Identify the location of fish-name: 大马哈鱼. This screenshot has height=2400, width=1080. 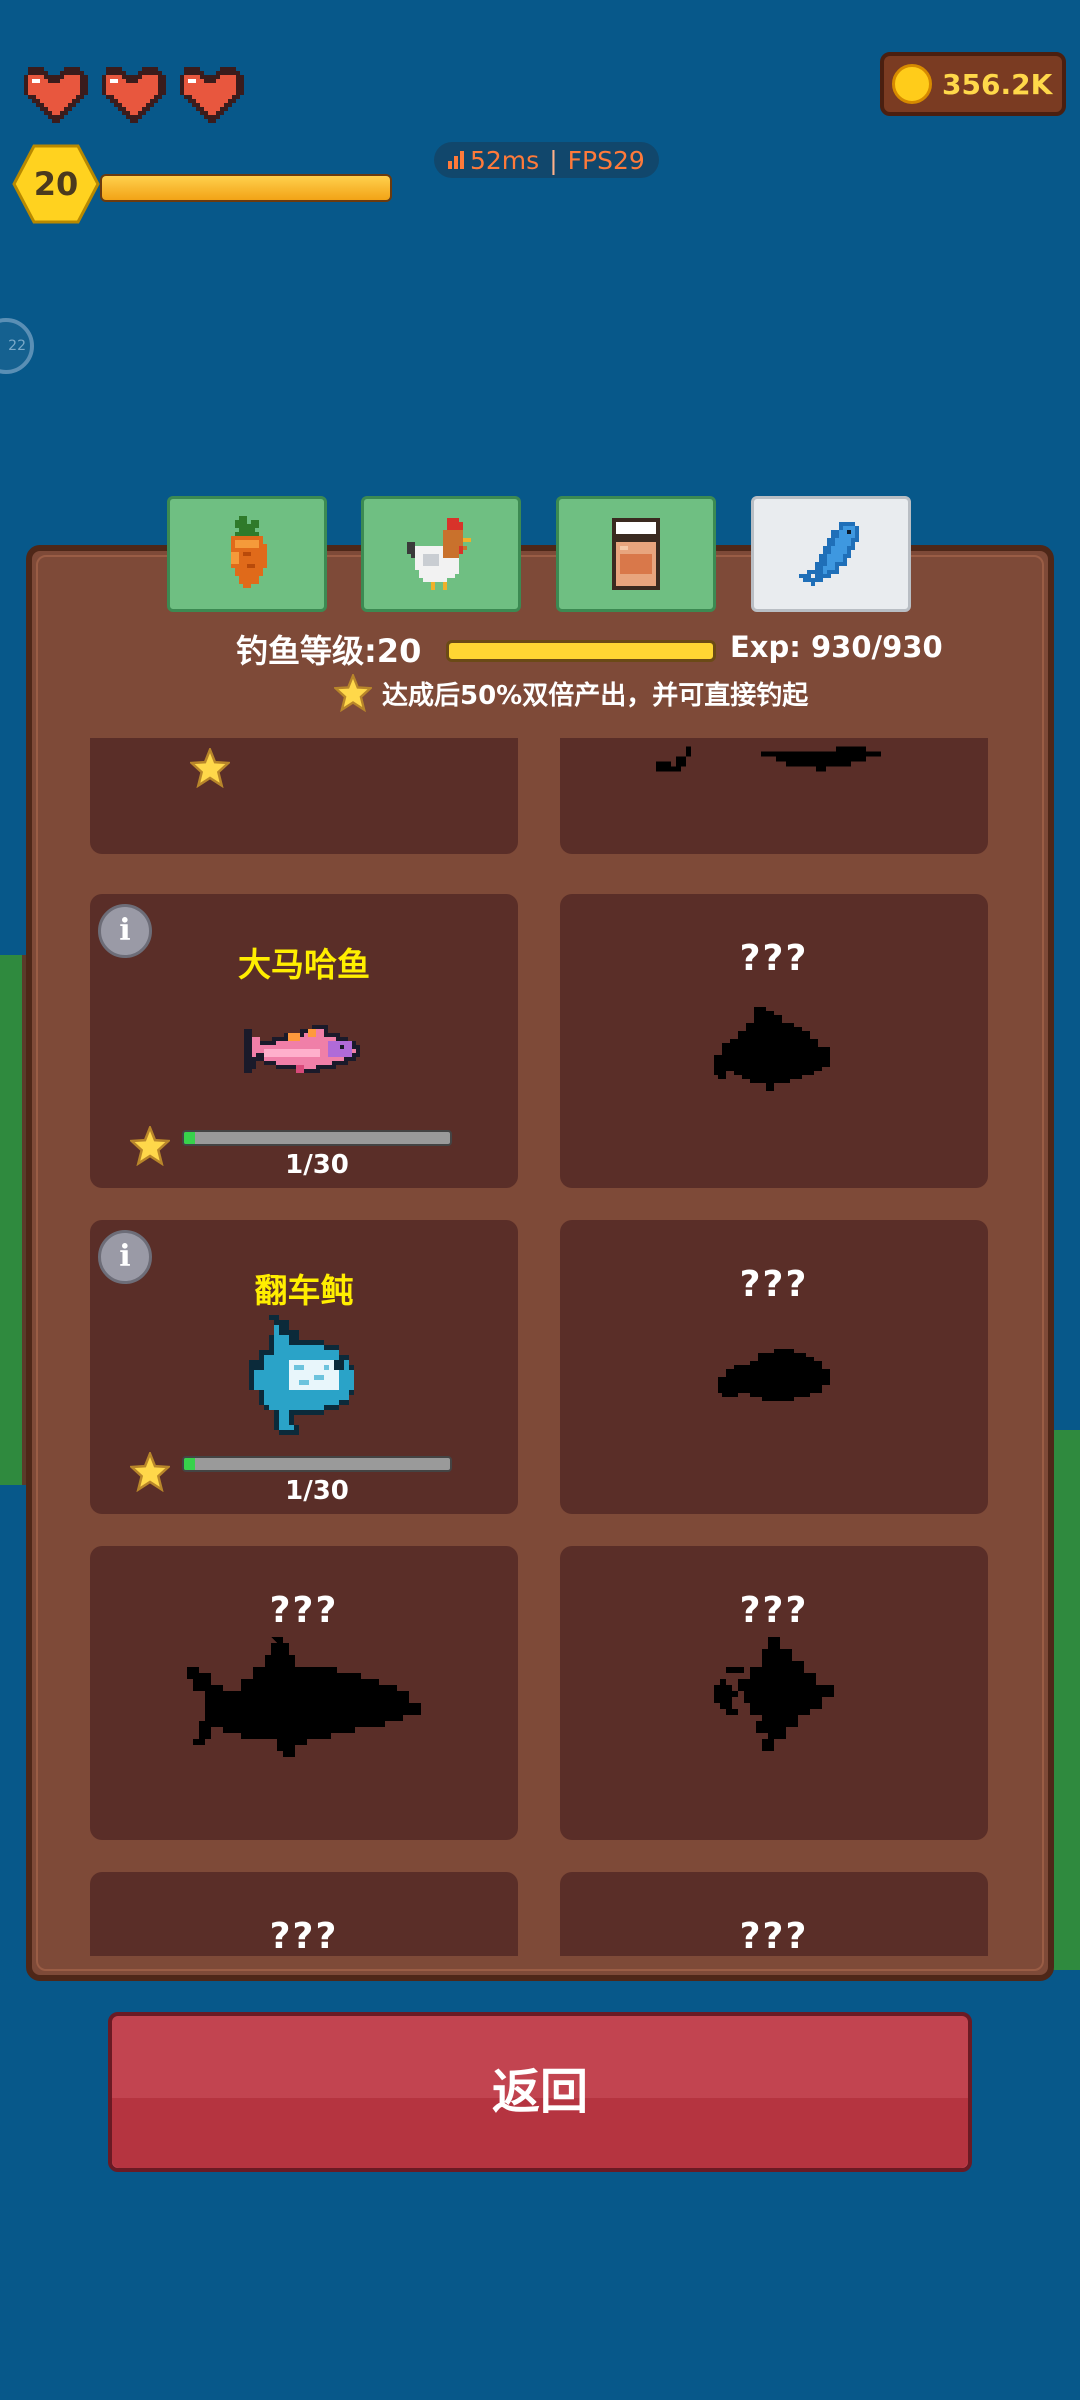
(304, 964).